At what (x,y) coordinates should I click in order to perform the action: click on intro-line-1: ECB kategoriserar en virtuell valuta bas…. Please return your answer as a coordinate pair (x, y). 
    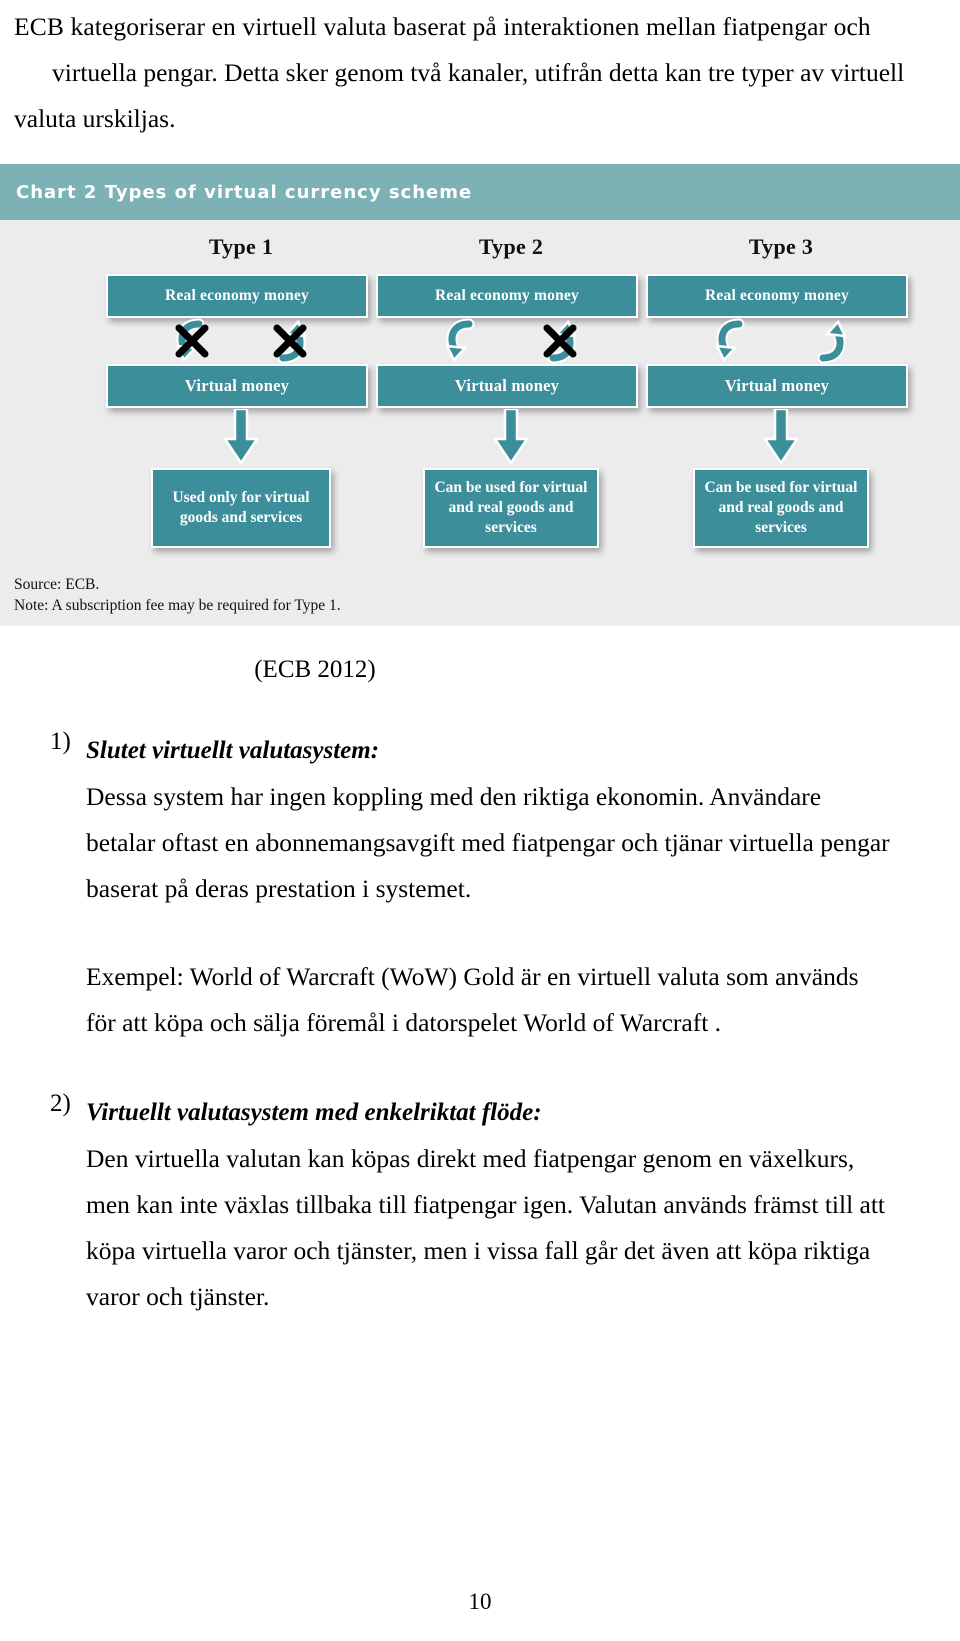
    Looking at the image, I should click on (442, 26).